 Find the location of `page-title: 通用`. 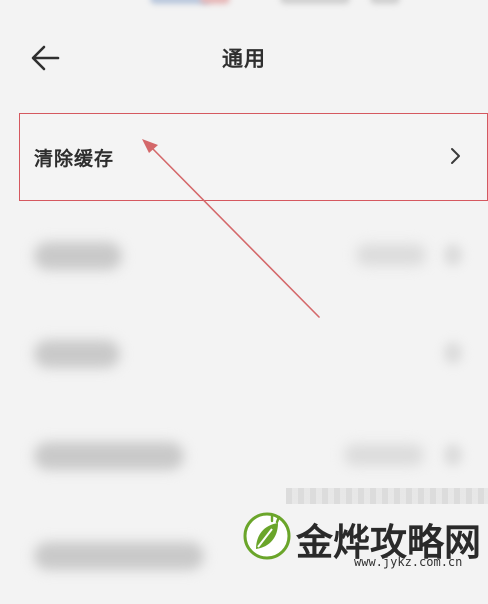

page-title: 通用 is located at coordinates (244, 59).